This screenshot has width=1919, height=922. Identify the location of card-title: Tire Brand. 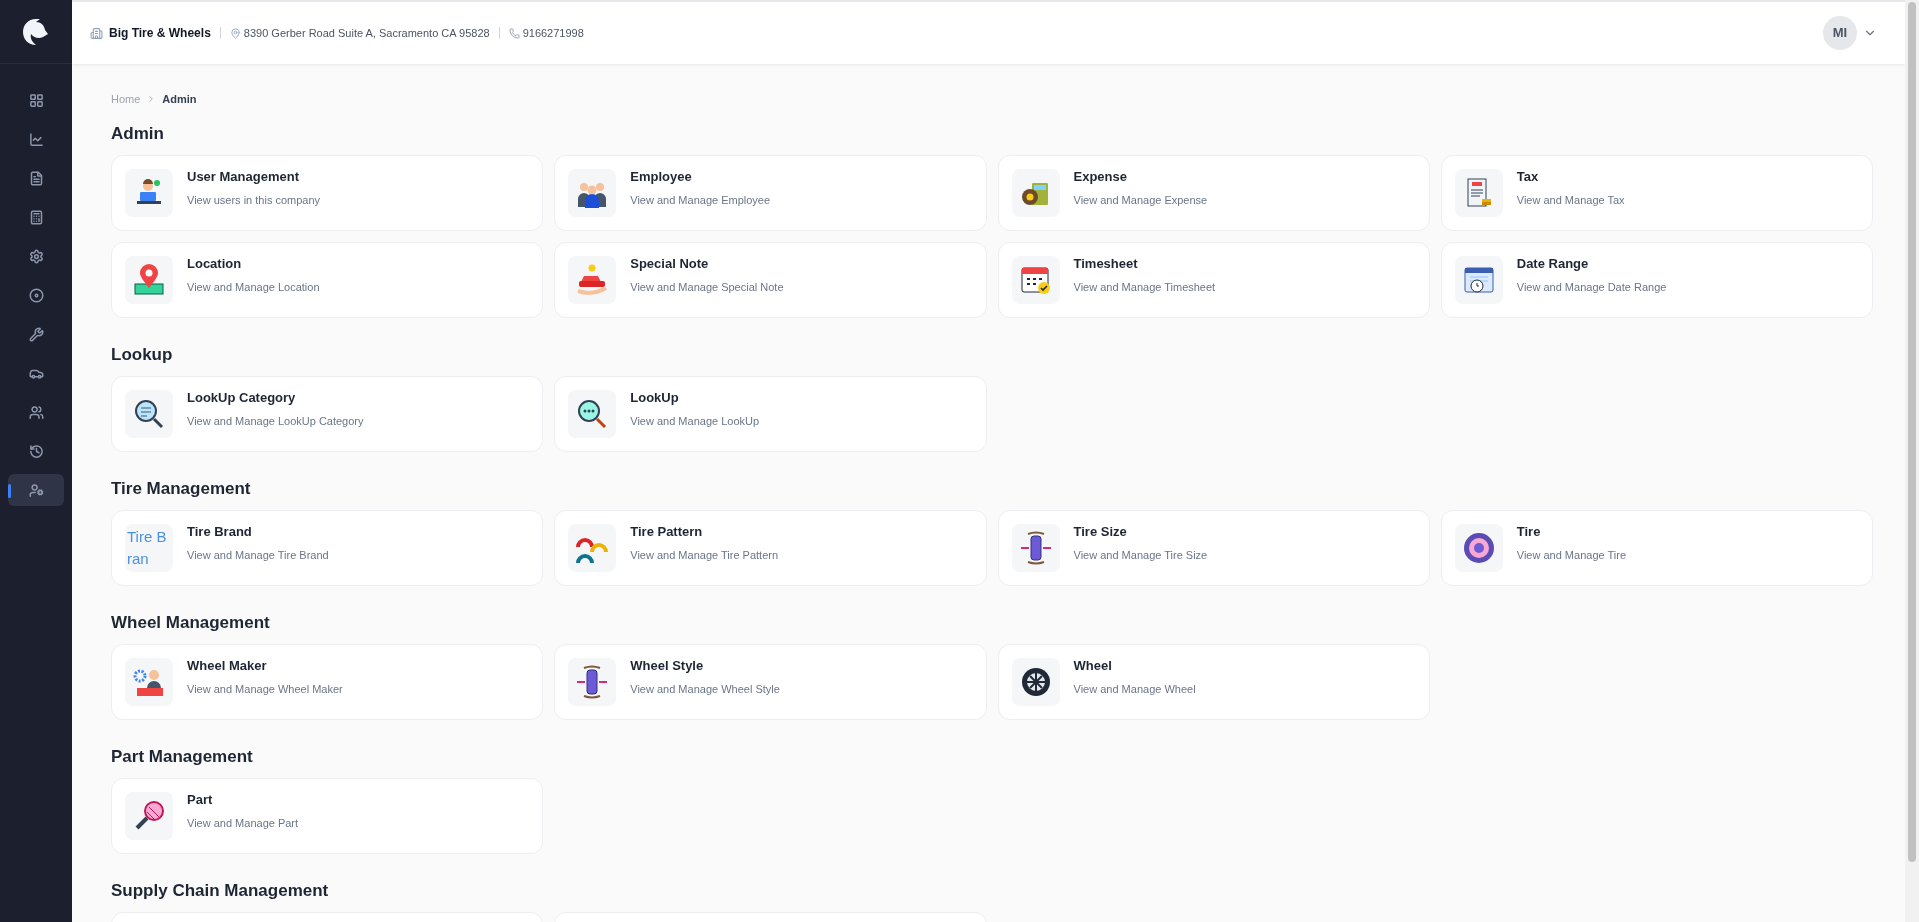
(220, 532).